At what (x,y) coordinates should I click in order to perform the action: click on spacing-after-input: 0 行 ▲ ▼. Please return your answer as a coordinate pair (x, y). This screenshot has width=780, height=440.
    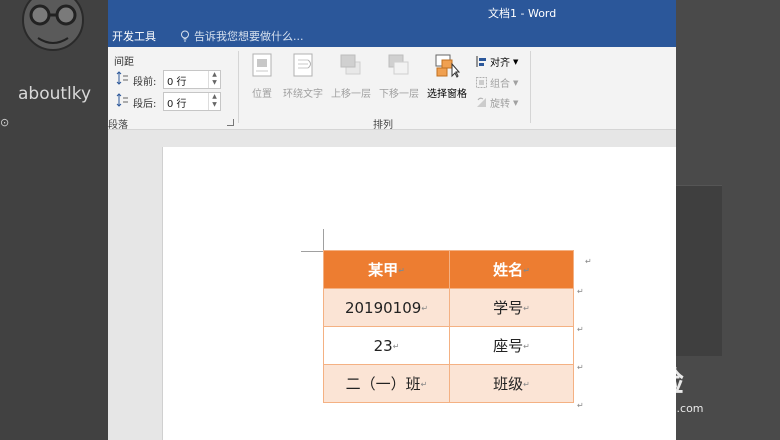
    Looking at the image, I should click on (192, 101).